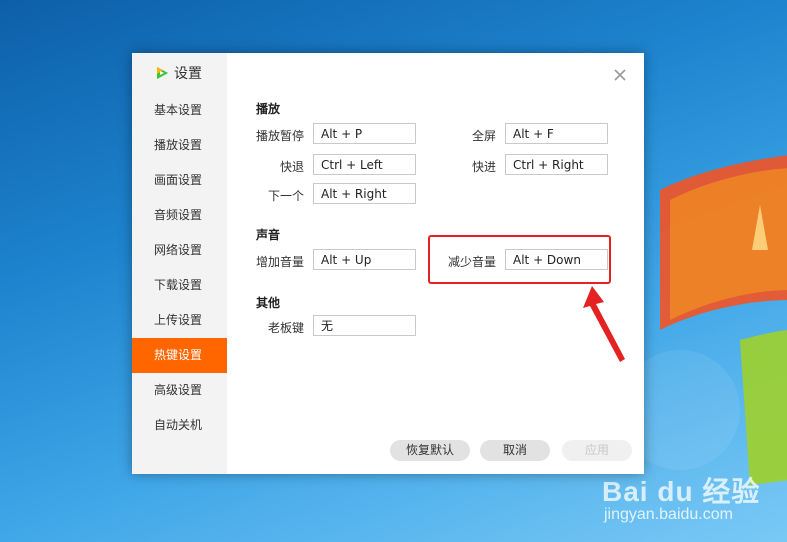 Image resolution: width=787 pixels, height=542 pixels. I want to click on hotkey-field-play-pause: Alt + P, so click(364, 133).